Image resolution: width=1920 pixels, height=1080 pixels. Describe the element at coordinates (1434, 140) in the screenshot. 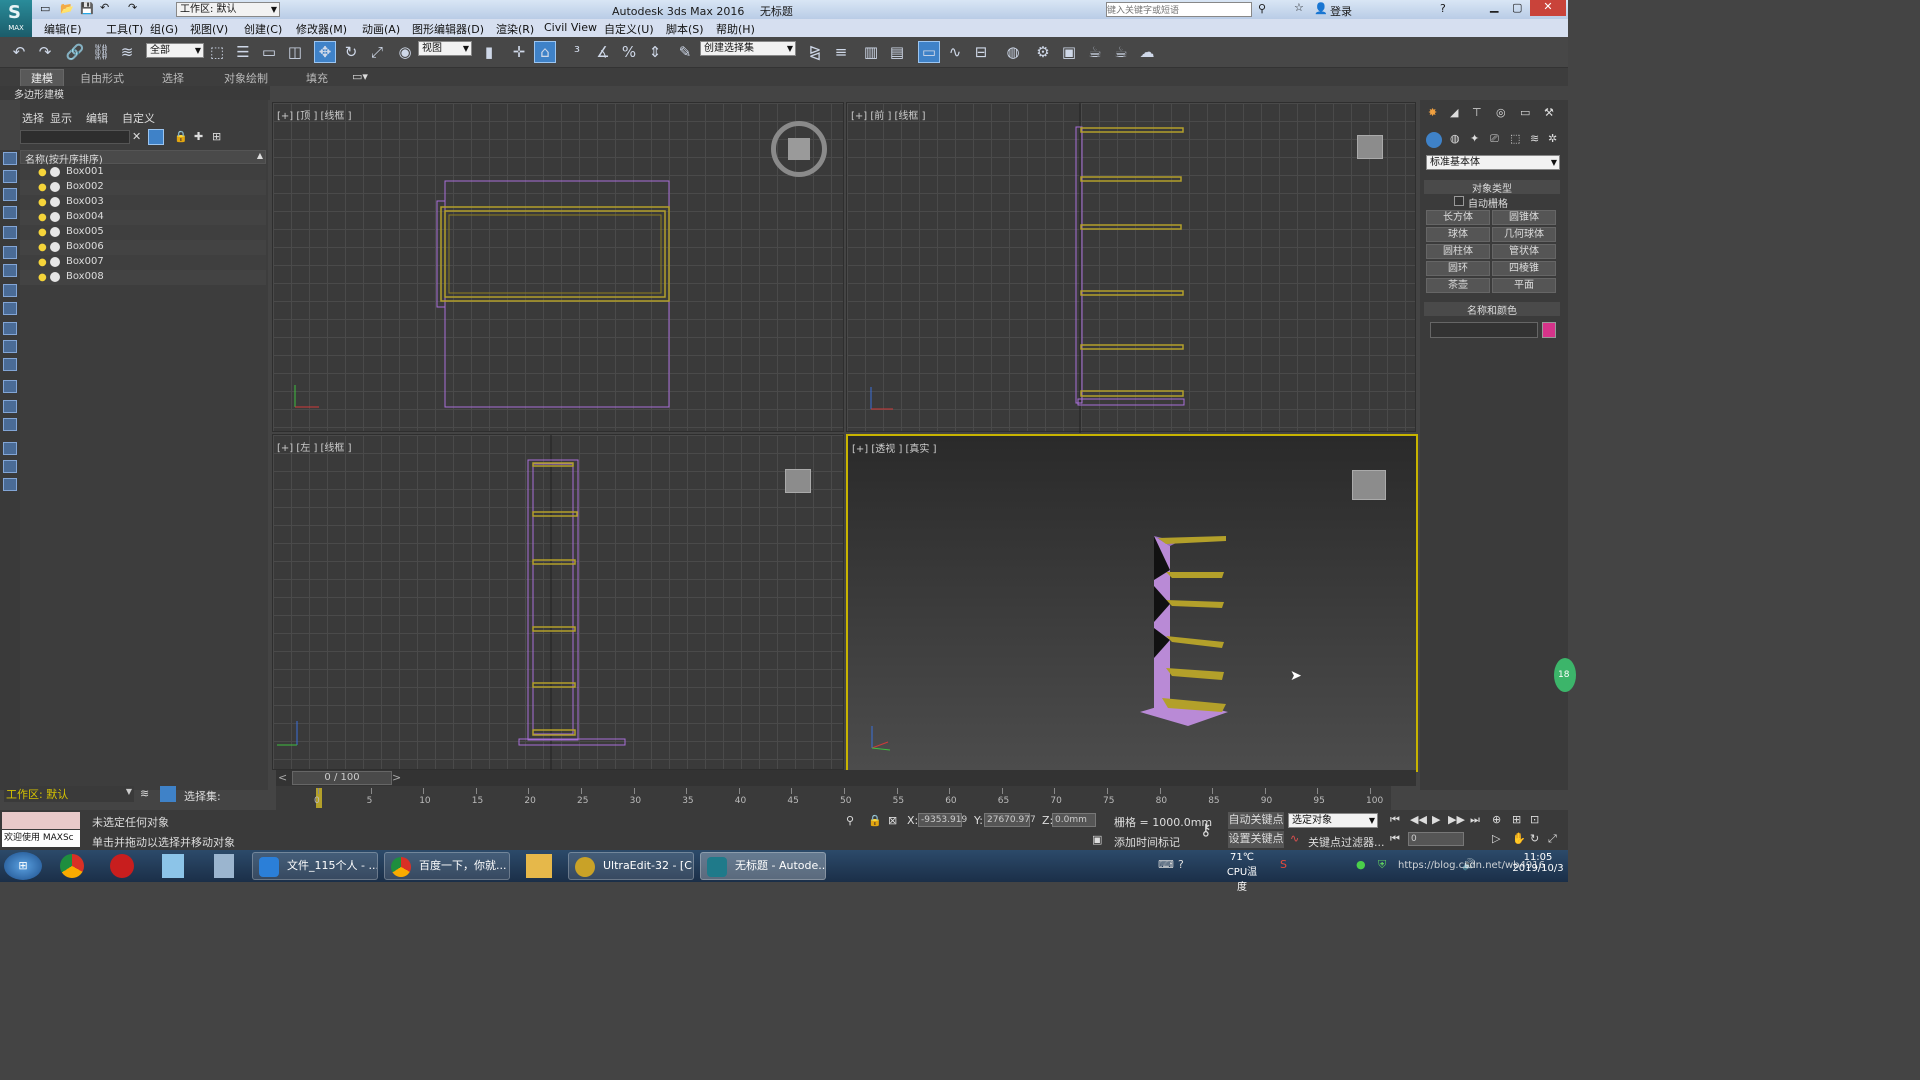

I see `geometry-icon` at that location.